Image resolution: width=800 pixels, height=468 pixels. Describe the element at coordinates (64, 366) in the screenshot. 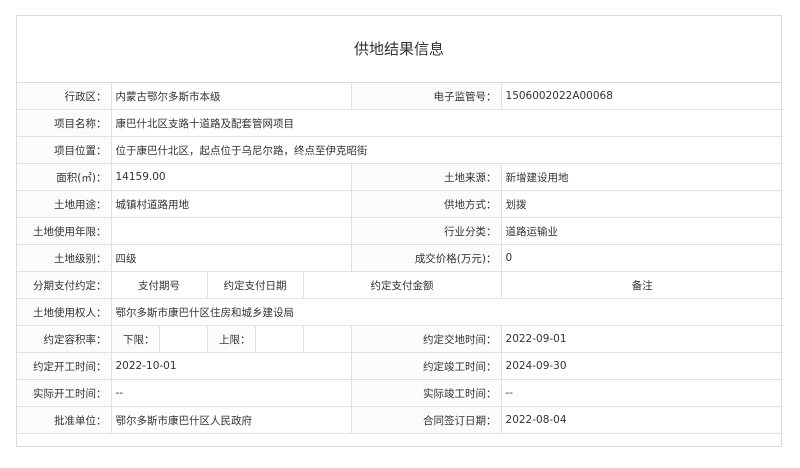

I see `start-date-label: 约定开工时间：` at that location.